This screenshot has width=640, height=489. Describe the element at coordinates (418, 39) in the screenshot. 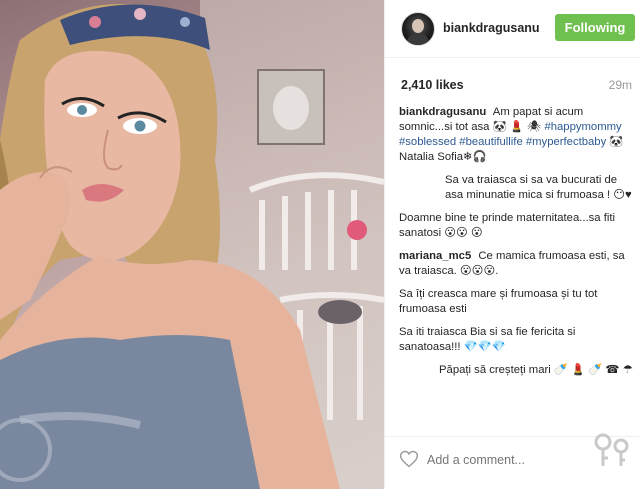

I see `avatar-body` at that location.